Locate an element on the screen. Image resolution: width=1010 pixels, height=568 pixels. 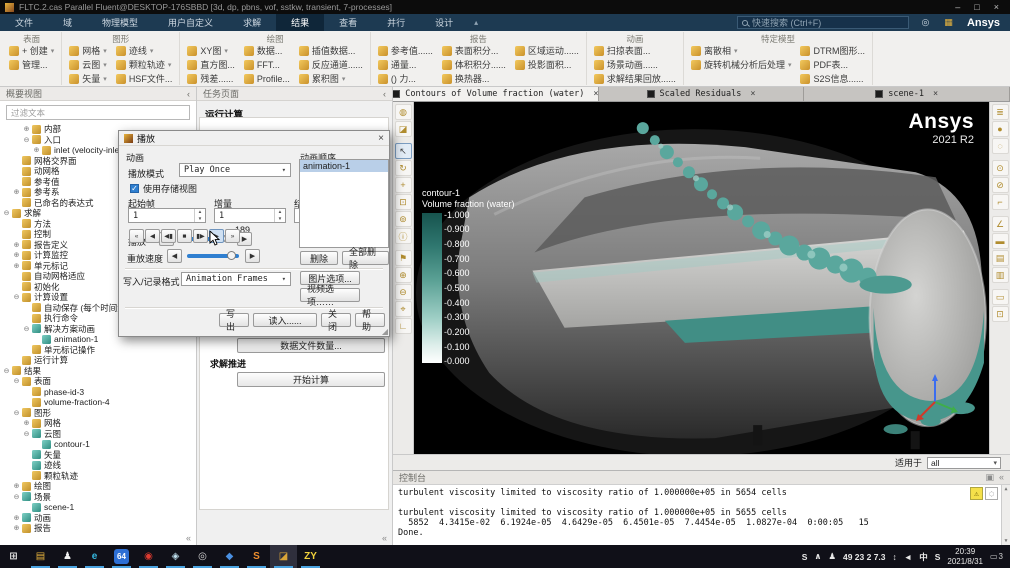
delete-button: 删除 is located at coordinates (319, 258).